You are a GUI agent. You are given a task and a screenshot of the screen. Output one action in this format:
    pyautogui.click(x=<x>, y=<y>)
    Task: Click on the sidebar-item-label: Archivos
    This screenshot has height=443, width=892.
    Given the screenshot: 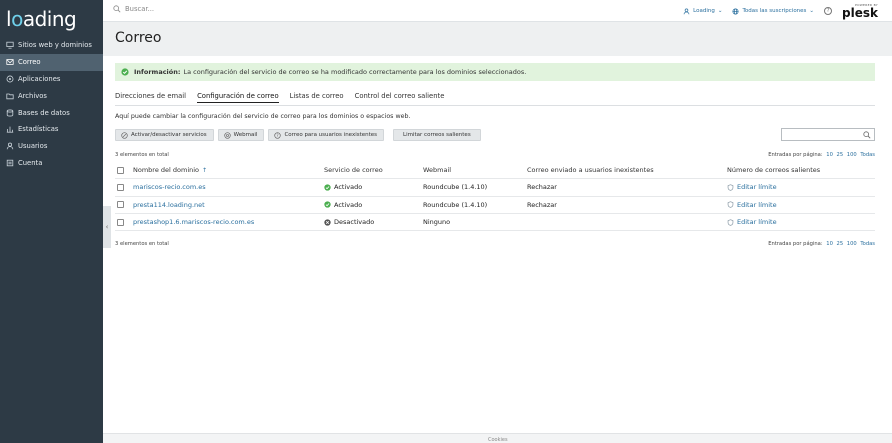 What is the action you would take?
    pyautogui.click(x=32, y=95)
    